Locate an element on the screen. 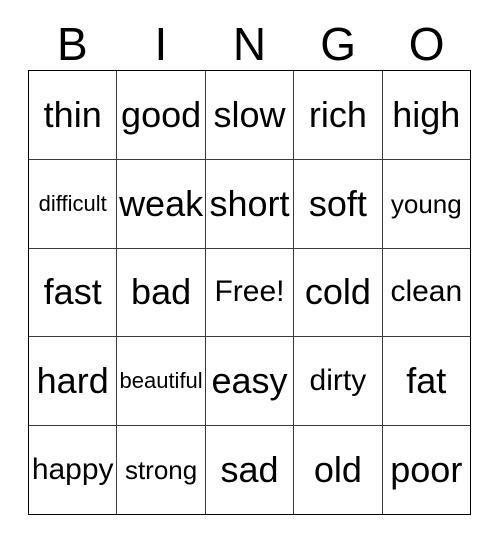 The image size is (500, 544). bingo-cell: fast is located at coordinates (73, 293).